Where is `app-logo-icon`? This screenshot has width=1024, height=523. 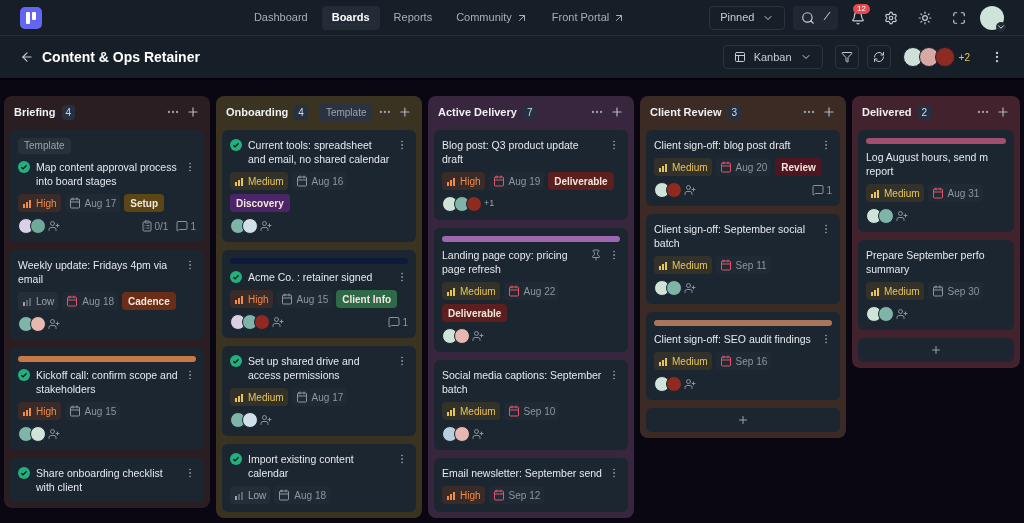
app-logo-icon is located at coordinates (31, 17).